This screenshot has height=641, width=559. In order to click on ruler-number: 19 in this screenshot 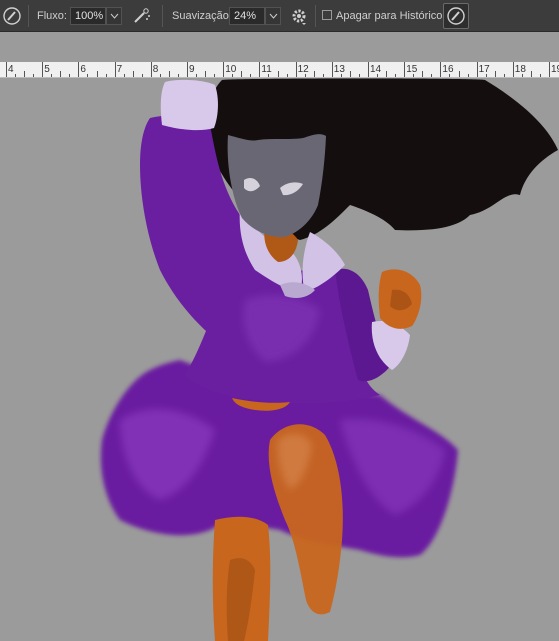, I will do `click(555, 69)`.